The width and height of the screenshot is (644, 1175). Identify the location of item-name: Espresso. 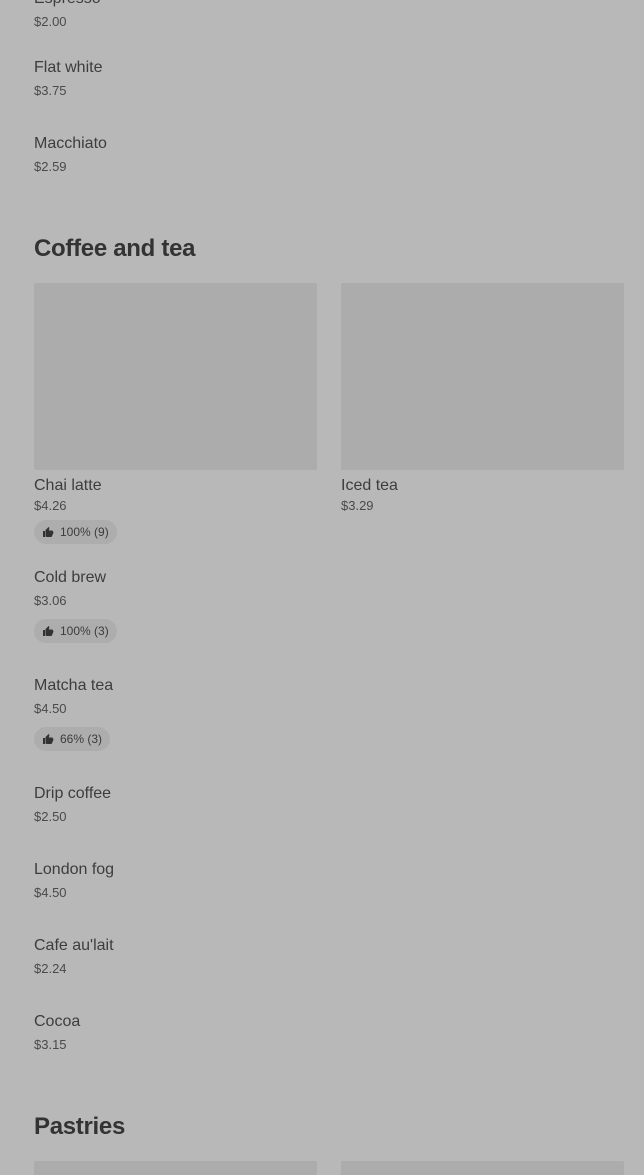
(329, 4).